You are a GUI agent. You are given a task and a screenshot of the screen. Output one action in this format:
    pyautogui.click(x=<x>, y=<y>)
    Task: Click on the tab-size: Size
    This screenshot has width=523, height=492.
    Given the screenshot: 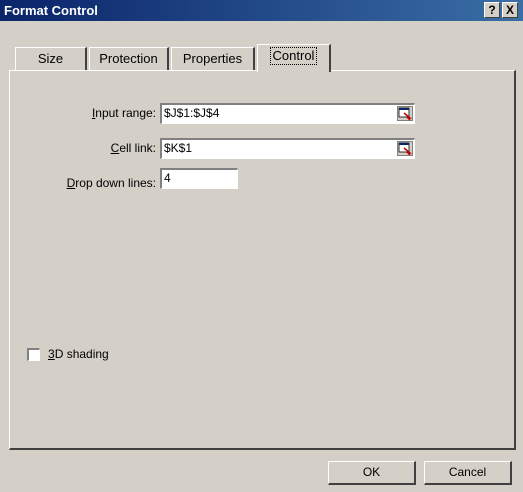 What is the action you would take?
    pyautogui.click(x=51, y=58)
    